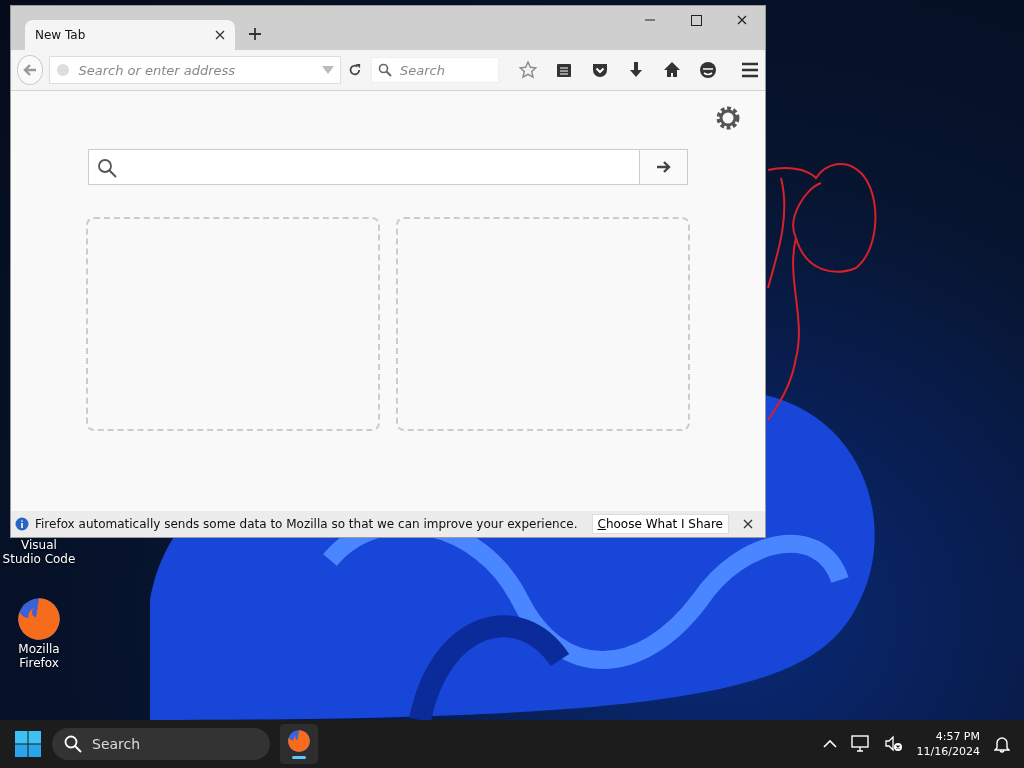  I want to click on settings-icon, so click(728, 118).